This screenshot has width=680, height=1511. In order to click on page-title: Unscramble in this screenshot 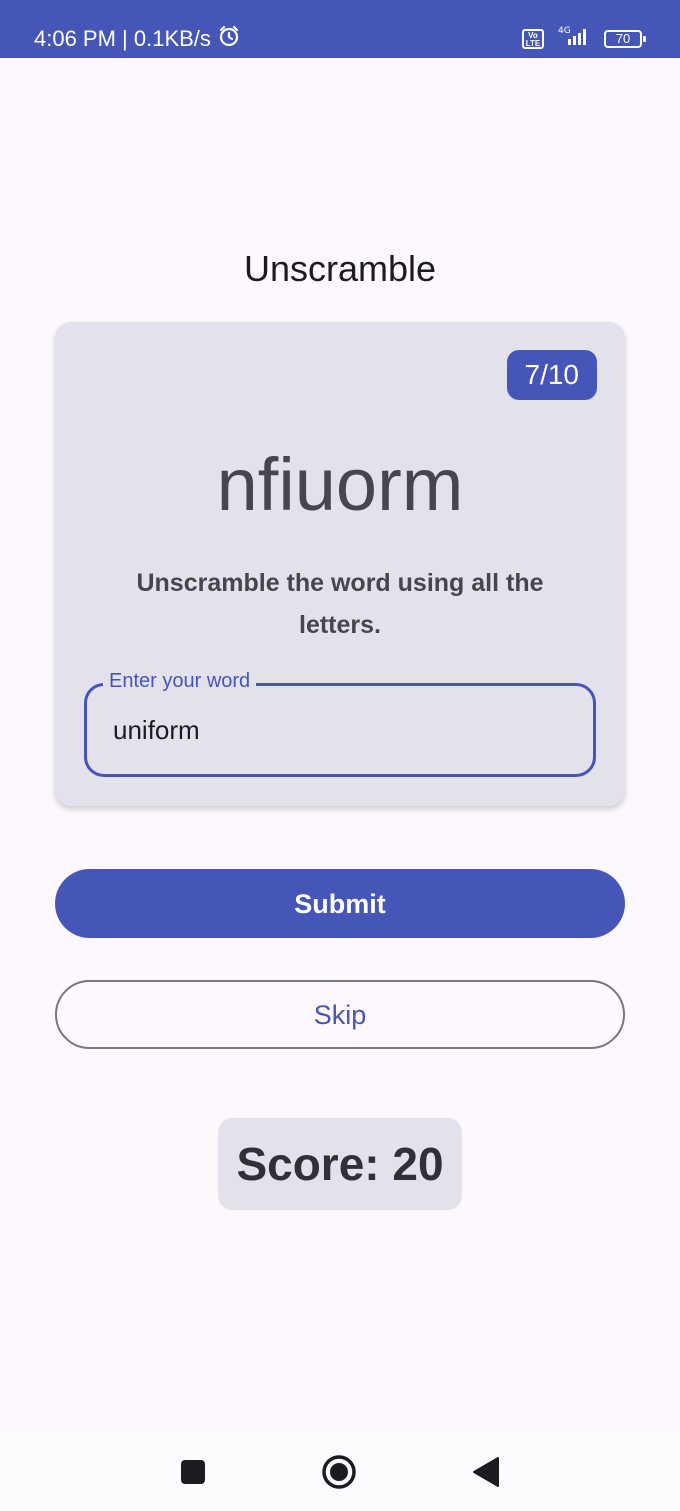, I will do `click(340, 268)`.